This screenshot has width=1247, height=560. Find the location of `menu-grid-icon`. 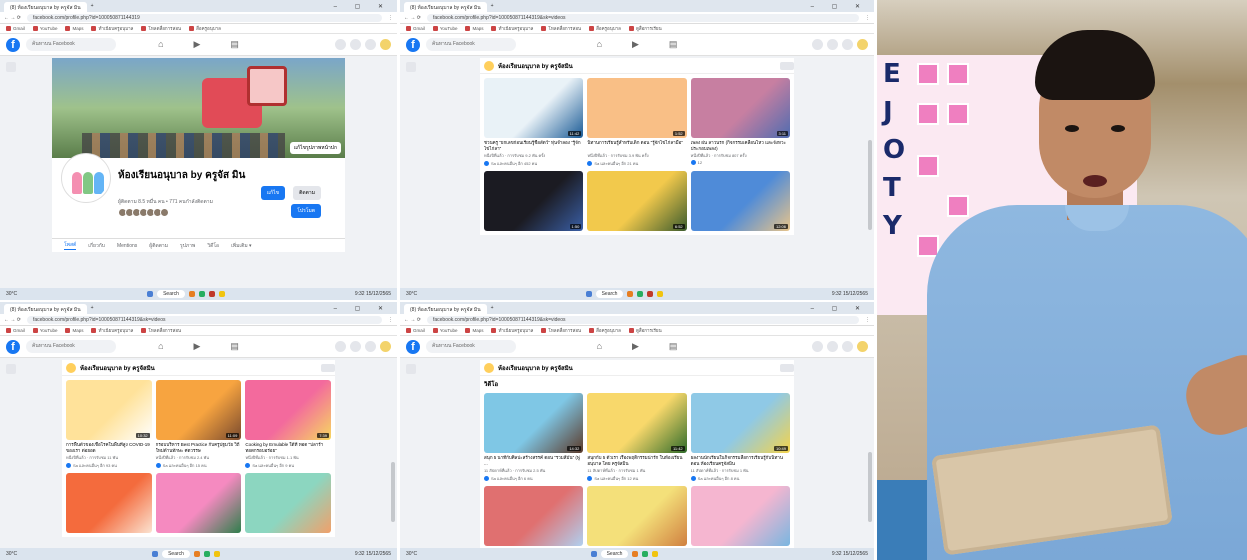

menu-grid-icon is located at coordinates (340, 346).